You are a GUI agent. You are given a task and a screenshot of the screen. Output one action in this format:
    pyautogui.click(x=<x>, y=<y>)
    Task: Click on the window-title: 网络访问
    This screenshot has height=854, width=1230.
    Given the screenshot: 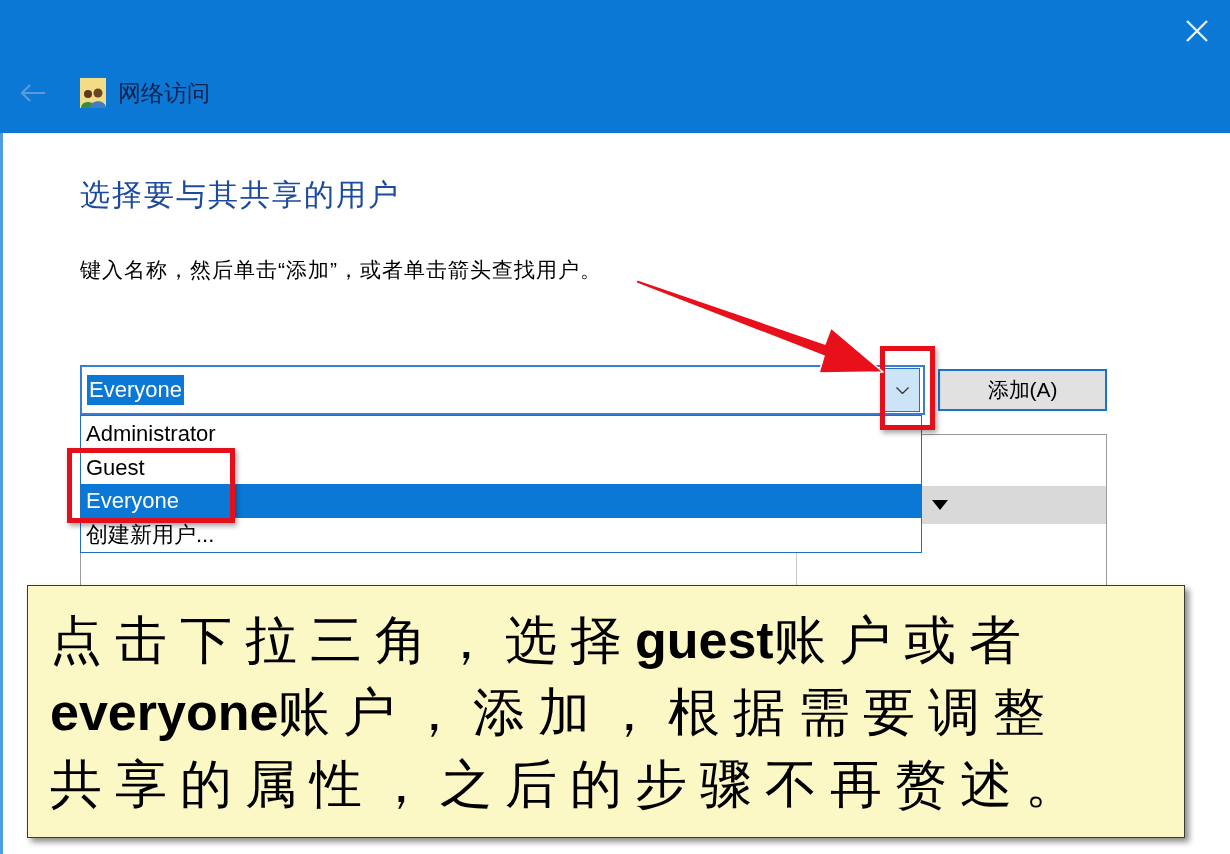 What is the action you would take?
    pyautogui.click(x=164, y=93)
    